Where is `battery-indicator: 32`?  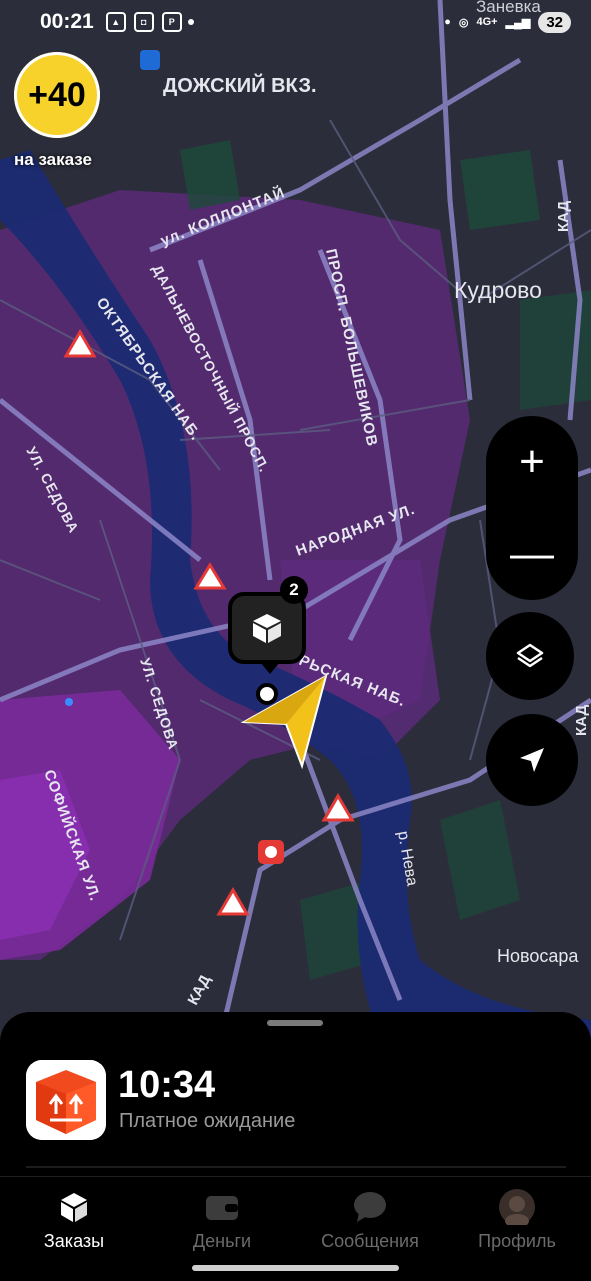
battery-indicator: 32 is located at coordinates (554, 22).